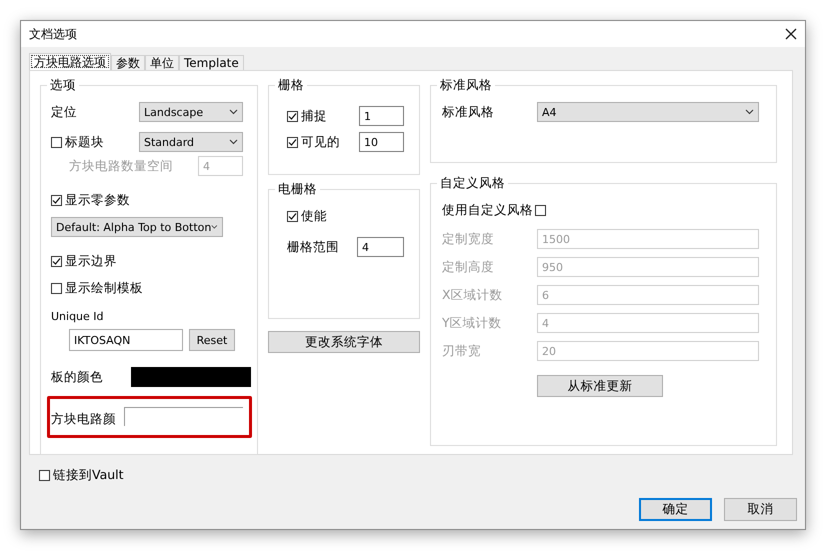 The height and width of the screenshot is (551, 826). I want to click on group-title: 栅格, so click(291, 85).